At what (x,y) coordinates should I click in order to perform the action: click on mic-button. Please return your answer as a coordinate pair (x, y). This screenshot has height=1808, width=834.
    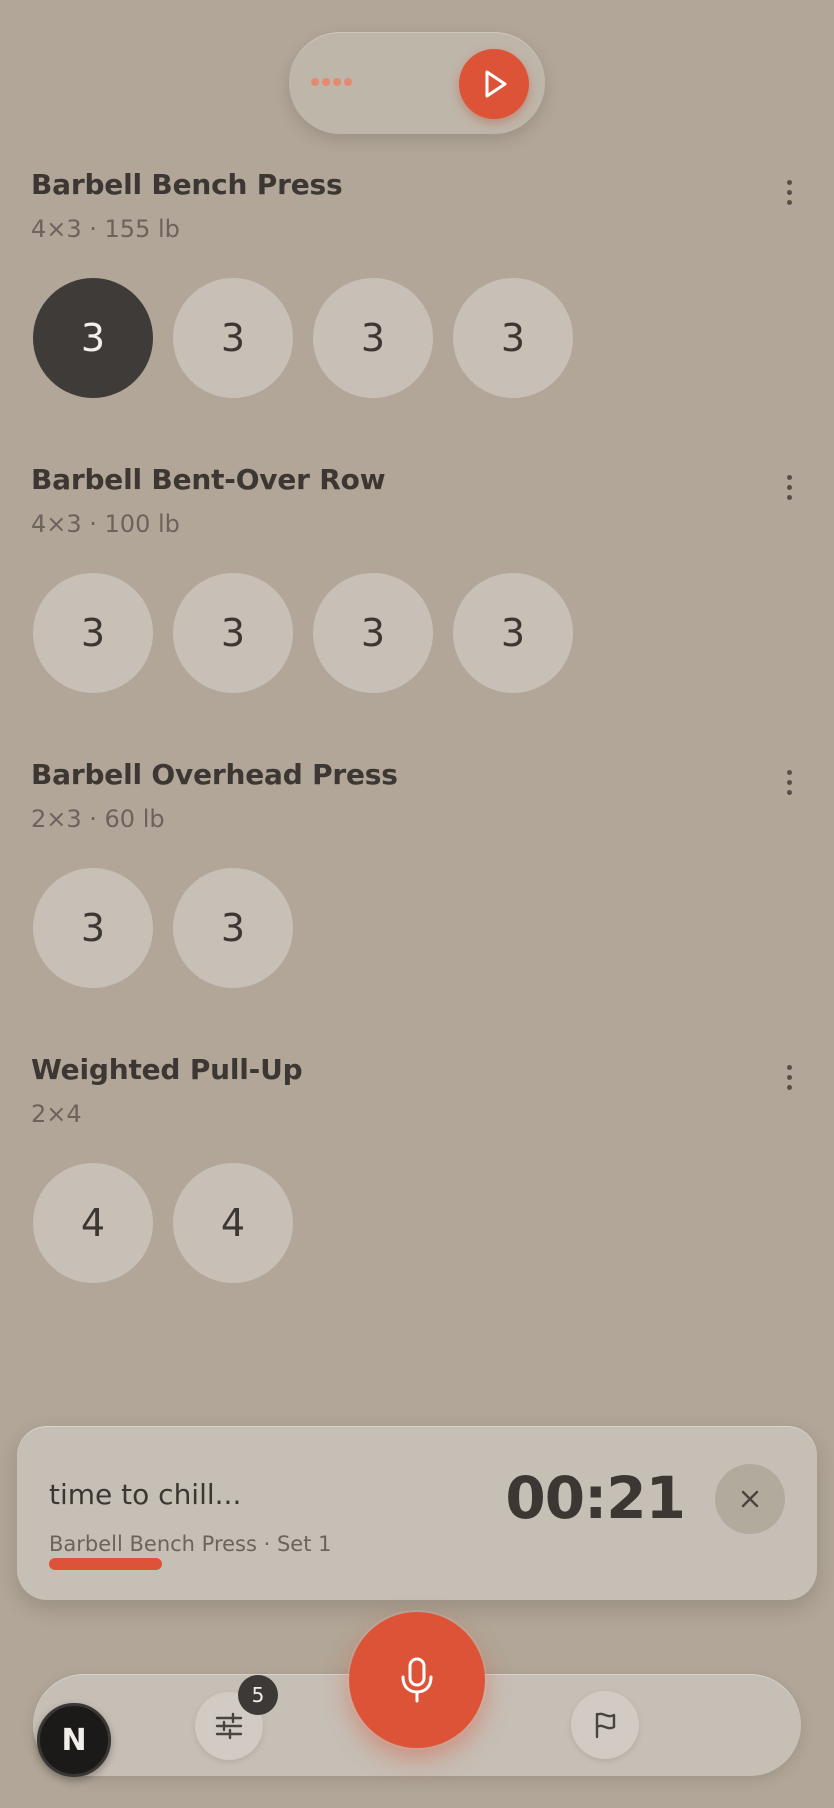
    Looking at the image, I should click on (417, 1680).